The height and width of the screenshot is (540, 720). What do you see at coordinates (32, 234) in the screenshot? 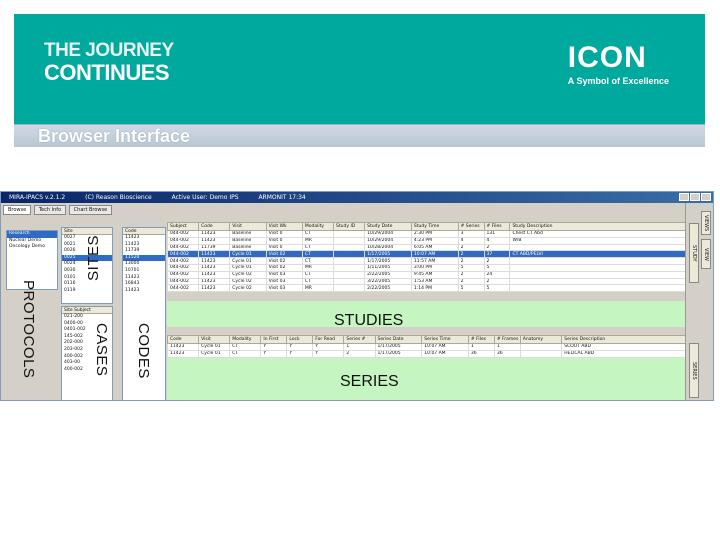
I see `protocol-item: Research` at bounding box center [32, 234].